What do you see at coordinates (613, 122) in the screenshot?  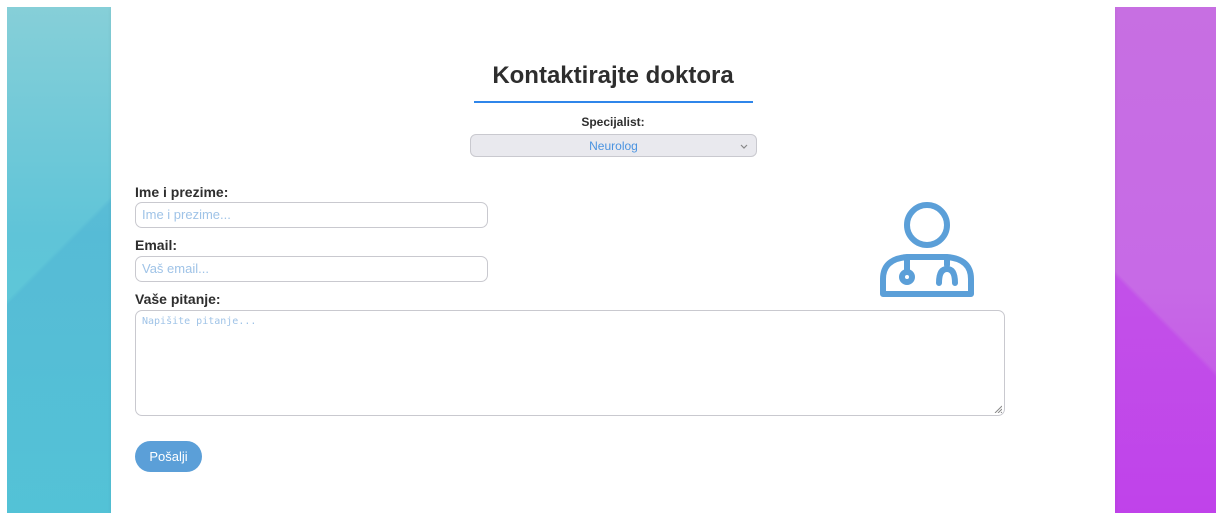 I see `specialist-label: Specijalist:` at bounding box center [613, 122].